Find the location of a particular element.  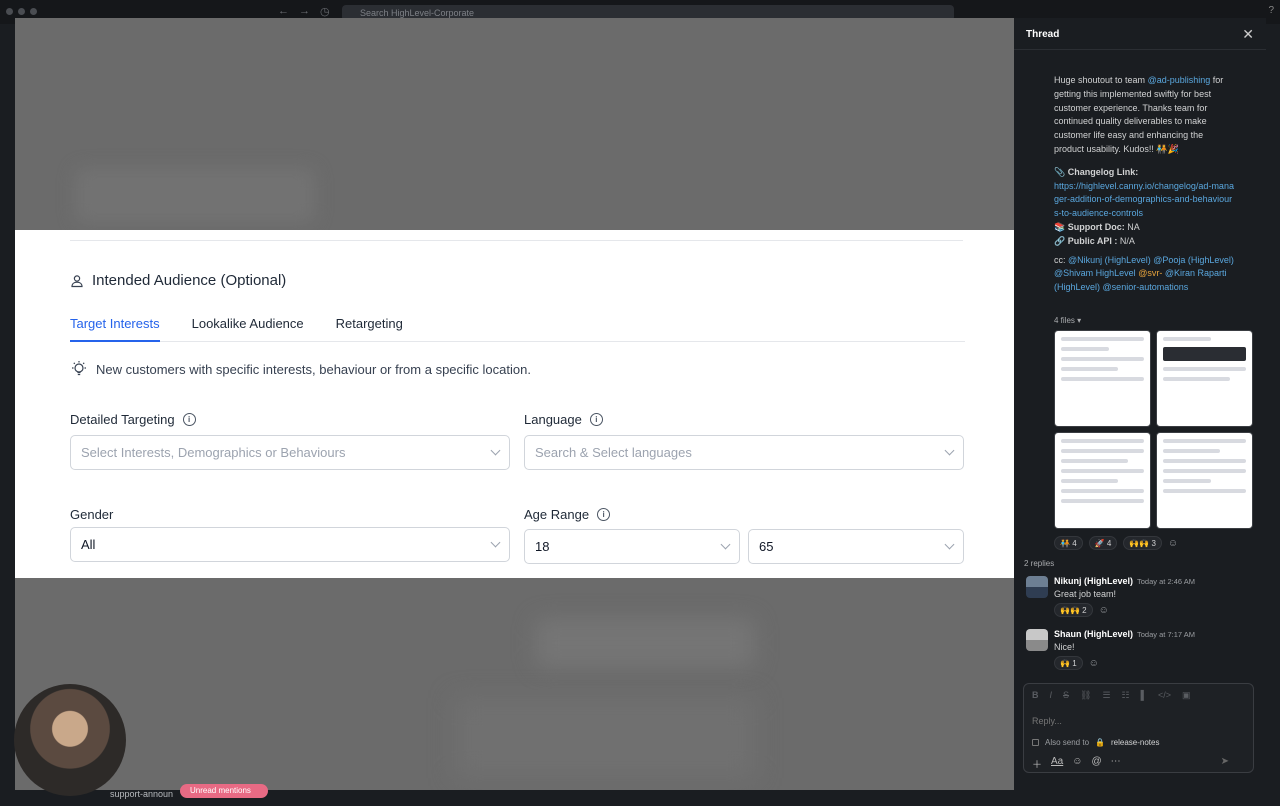

language-select: Search & Select languages is located at coordinates (744, 452).